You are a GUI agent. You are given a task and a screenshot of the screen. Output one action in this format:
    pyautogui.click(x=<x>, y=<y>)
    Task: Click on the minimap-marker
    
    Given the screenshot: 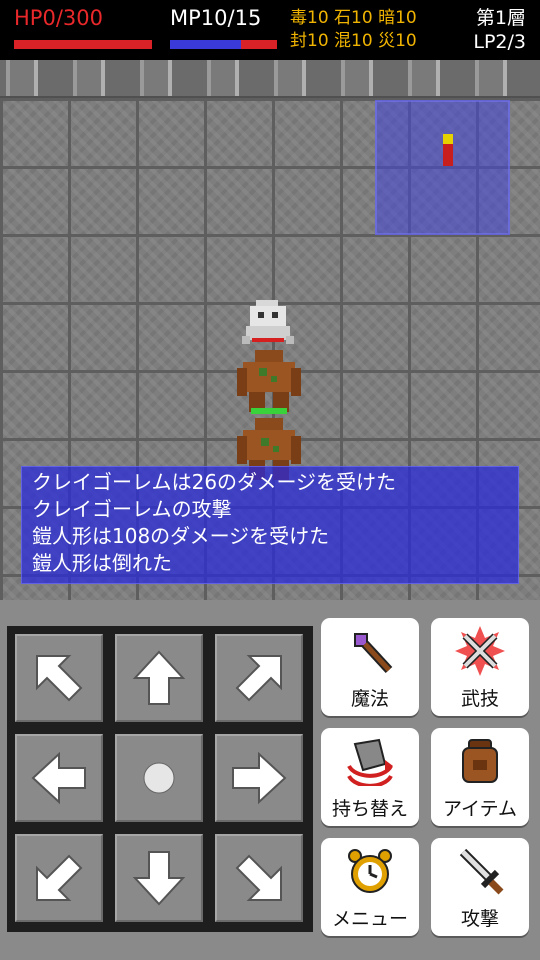 What is the action you would take?
    pyautogui.click(x=448, y=139)
    